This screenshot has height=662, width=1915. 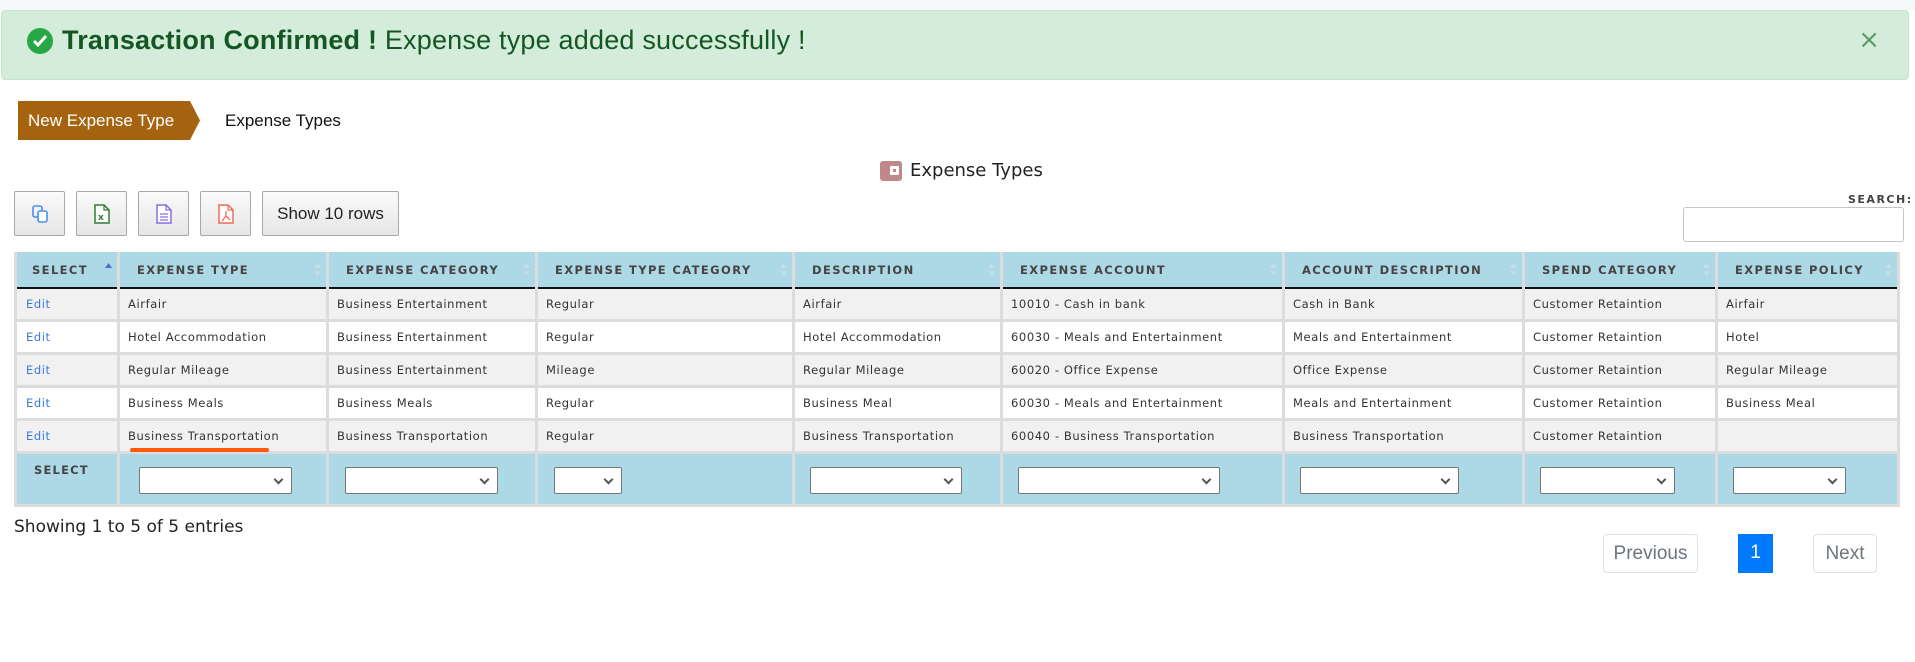 I want to click on csv-button, so click(x=163, y=213).